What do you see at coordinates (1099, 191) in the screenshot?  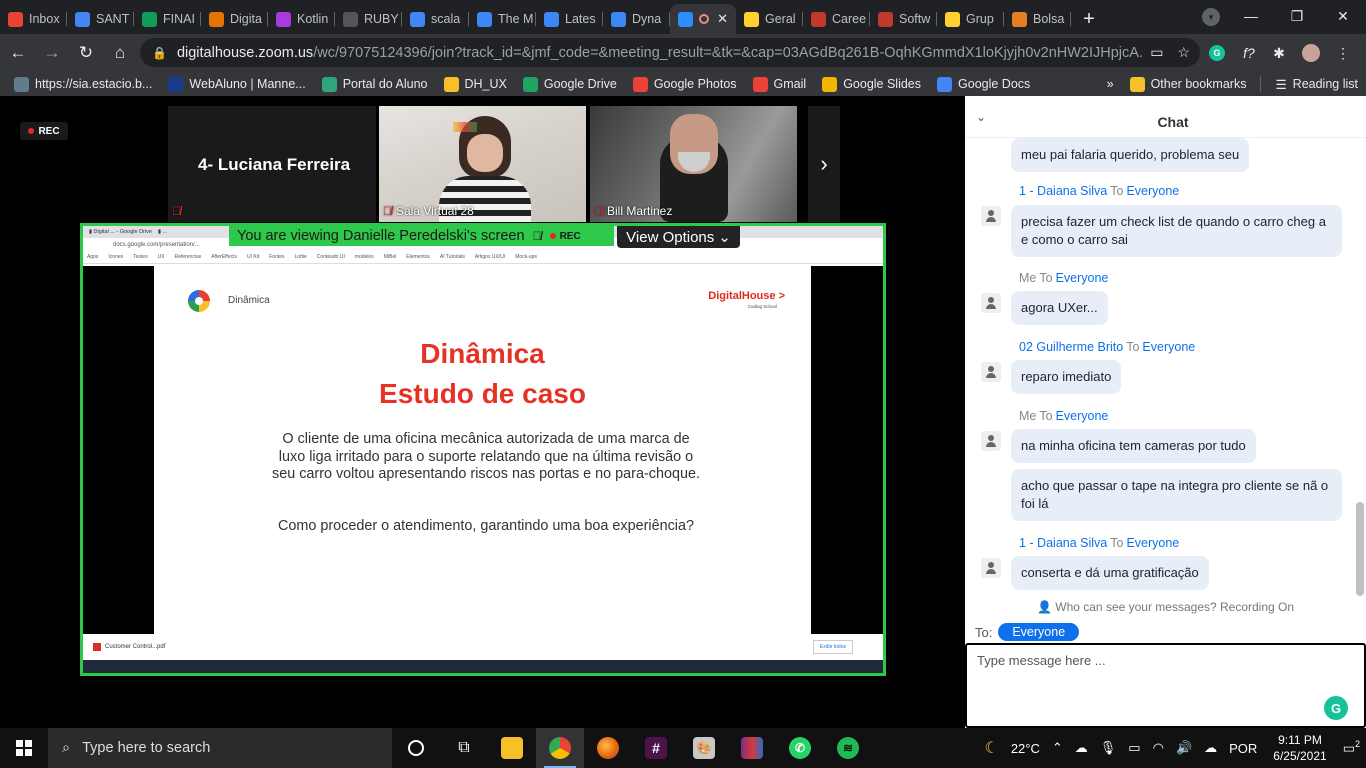 I see `message-sender: 1 - Daiana Silva To Everyone` at bounding box center [1099, 191].